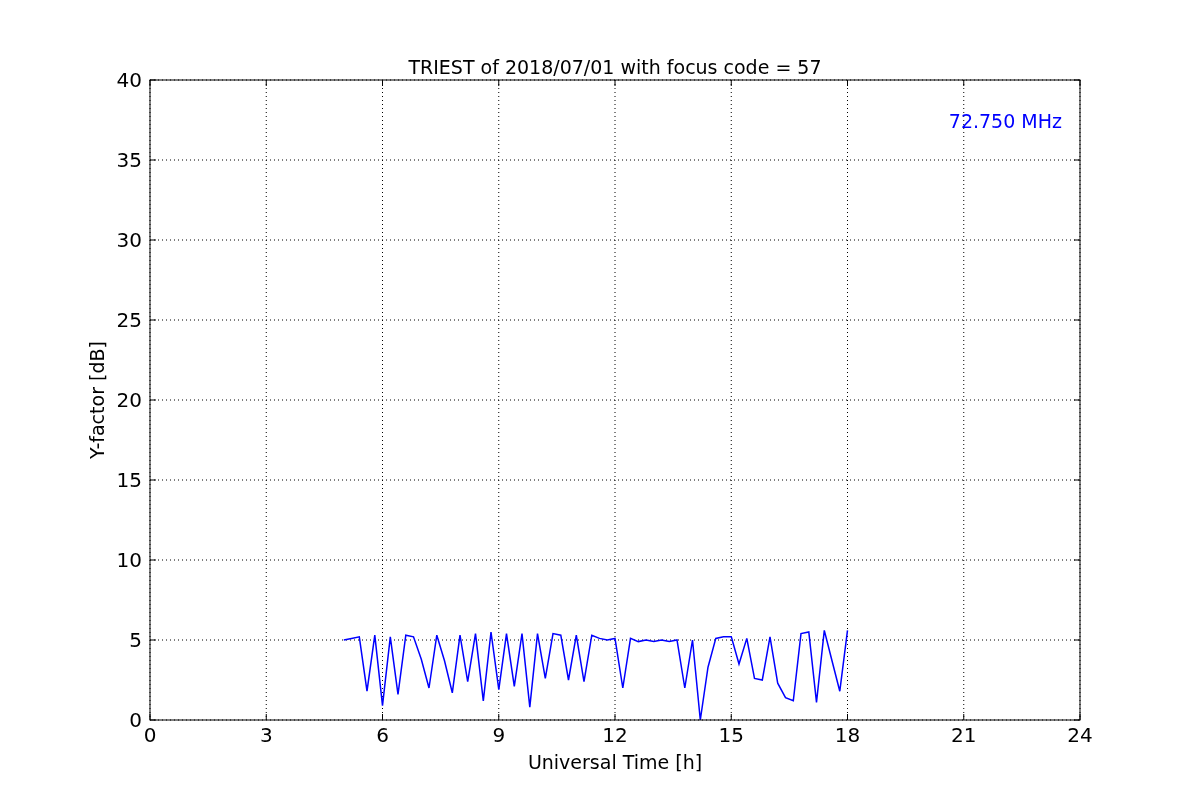  What do you see at coordinates (129, 560) in the screenshot?
I see `y-tick-label: 10` at bounding box center [129, 560].